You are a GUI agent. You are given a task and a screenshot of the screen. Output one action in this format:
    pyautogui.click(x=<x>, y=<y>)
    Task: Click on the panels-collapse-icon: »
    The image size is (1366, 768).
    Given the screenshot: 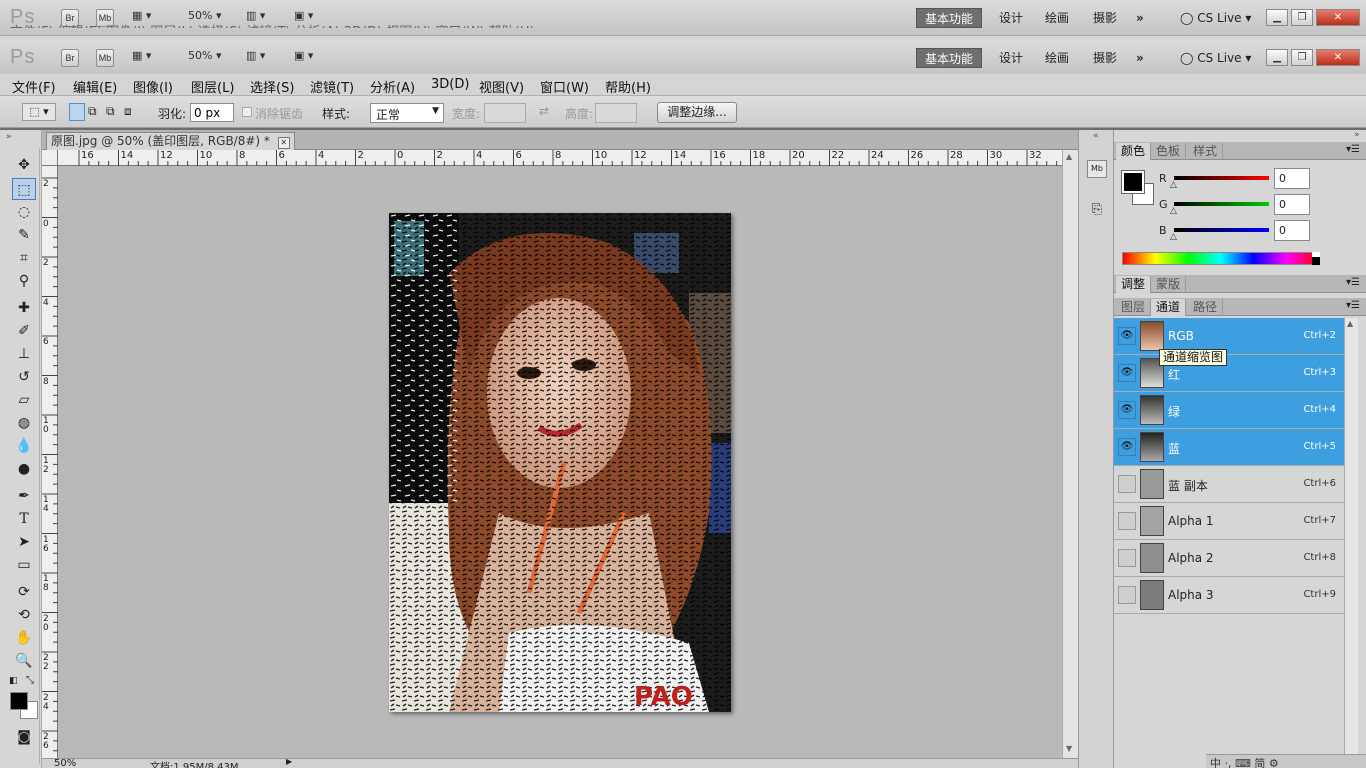 What is the action you would take?
    pyautogui.click(x=1357, y=135)
    